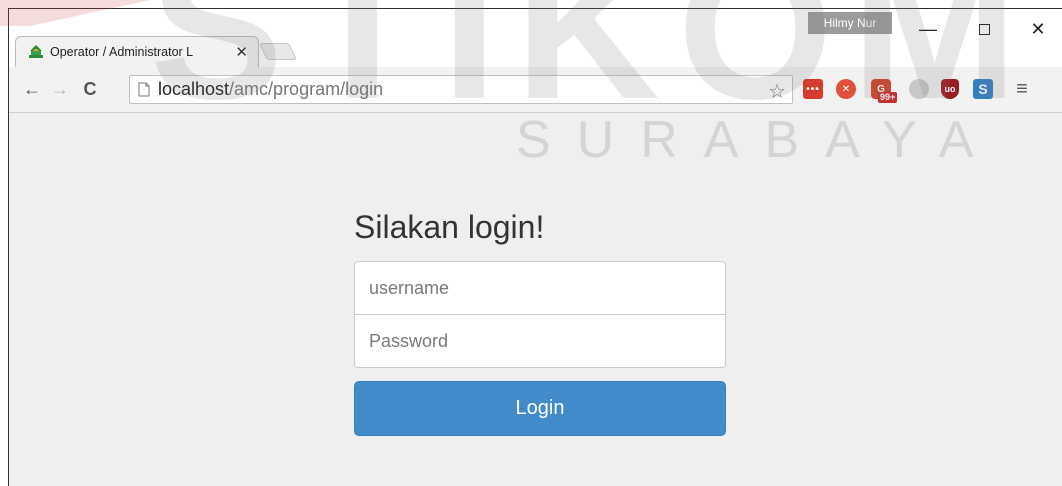 This screenshot has width=1062, height=486. What do you see at coordinates (950, 89) in the screenshot?
I see `ublock-extension-icon: uo` at bounding box center [950, 89].